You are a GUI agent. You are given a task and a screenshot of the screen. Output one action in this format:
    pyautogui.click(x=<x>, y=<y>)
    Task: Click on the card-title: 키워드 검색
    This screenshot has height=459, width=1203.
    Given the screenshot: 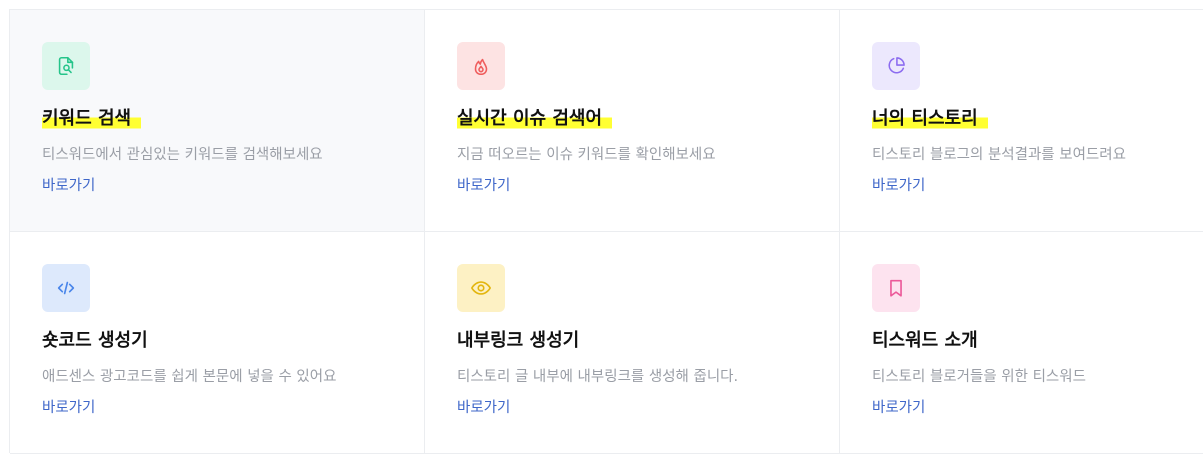 What is the action you would take?
    pyautogui.click(x=92, y=119)
    